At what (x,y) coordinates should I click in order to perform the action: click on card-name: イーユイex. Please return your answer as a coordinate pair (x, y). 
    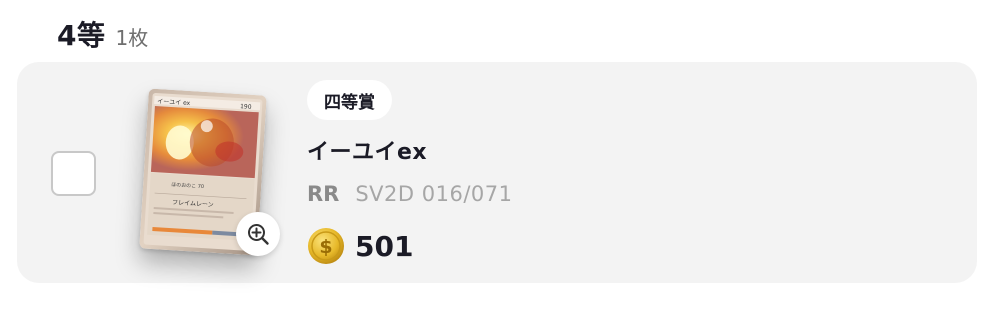
    Looking at the image, I should click on (367, 152).